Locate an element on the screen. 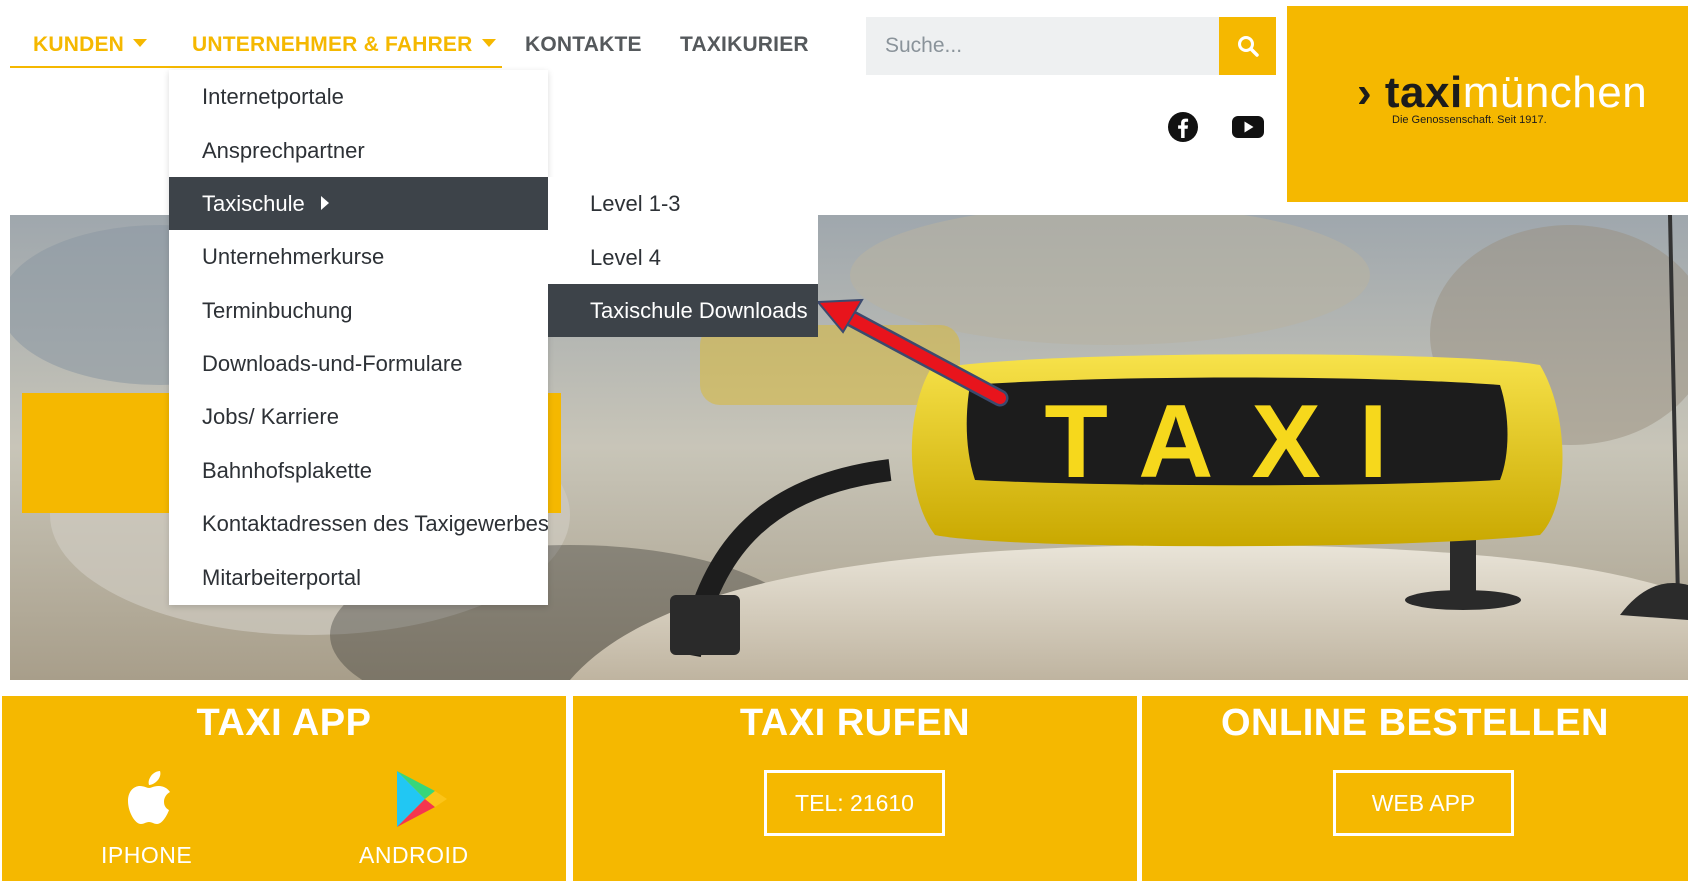 This screenshot has height=881, width=1688. nav-kontakte: KONTAKTE is located at coordinates (583, 45).